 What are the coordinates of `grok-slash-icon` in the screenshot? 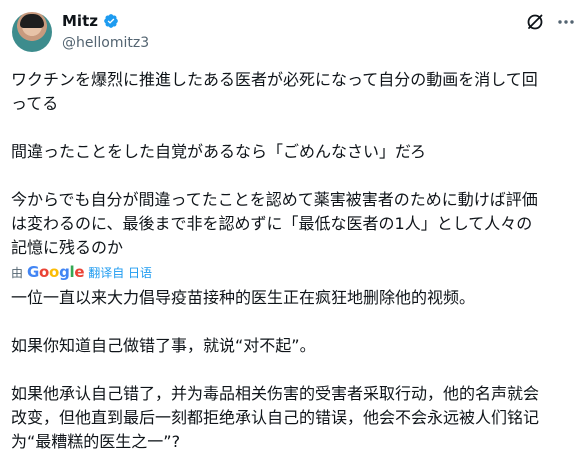 It's located at (535, 22).